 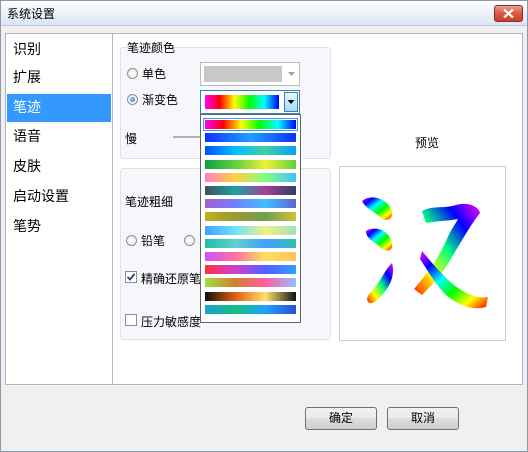 I want to click on sidebar-item-label: 皮肤, so click(x=27, y=167).